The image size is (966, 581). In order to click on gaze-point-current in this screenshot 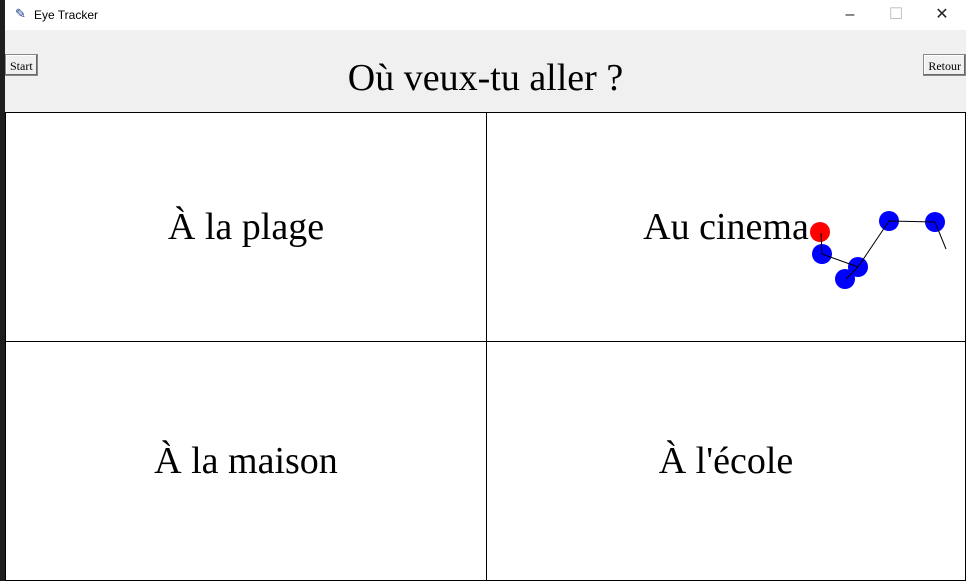, I will do `click(820, 232)`.